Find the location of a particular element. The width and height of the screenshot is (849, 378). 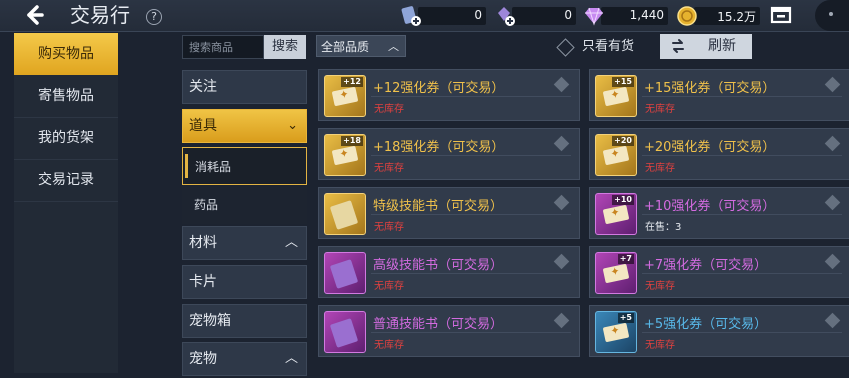

enhance-ticket-icon: +20 is located at coordinates (616, 155).